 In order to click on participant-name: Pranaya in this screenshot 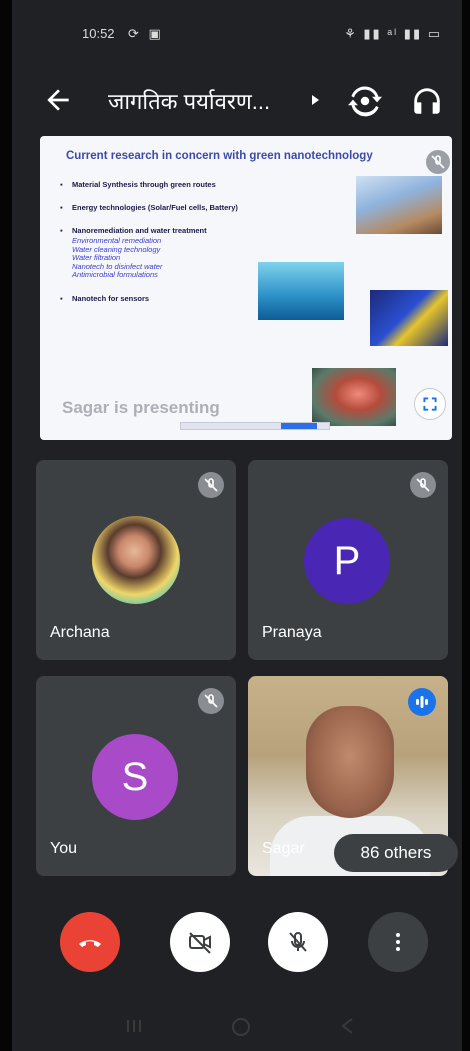, I will do `click(292, 632)`.